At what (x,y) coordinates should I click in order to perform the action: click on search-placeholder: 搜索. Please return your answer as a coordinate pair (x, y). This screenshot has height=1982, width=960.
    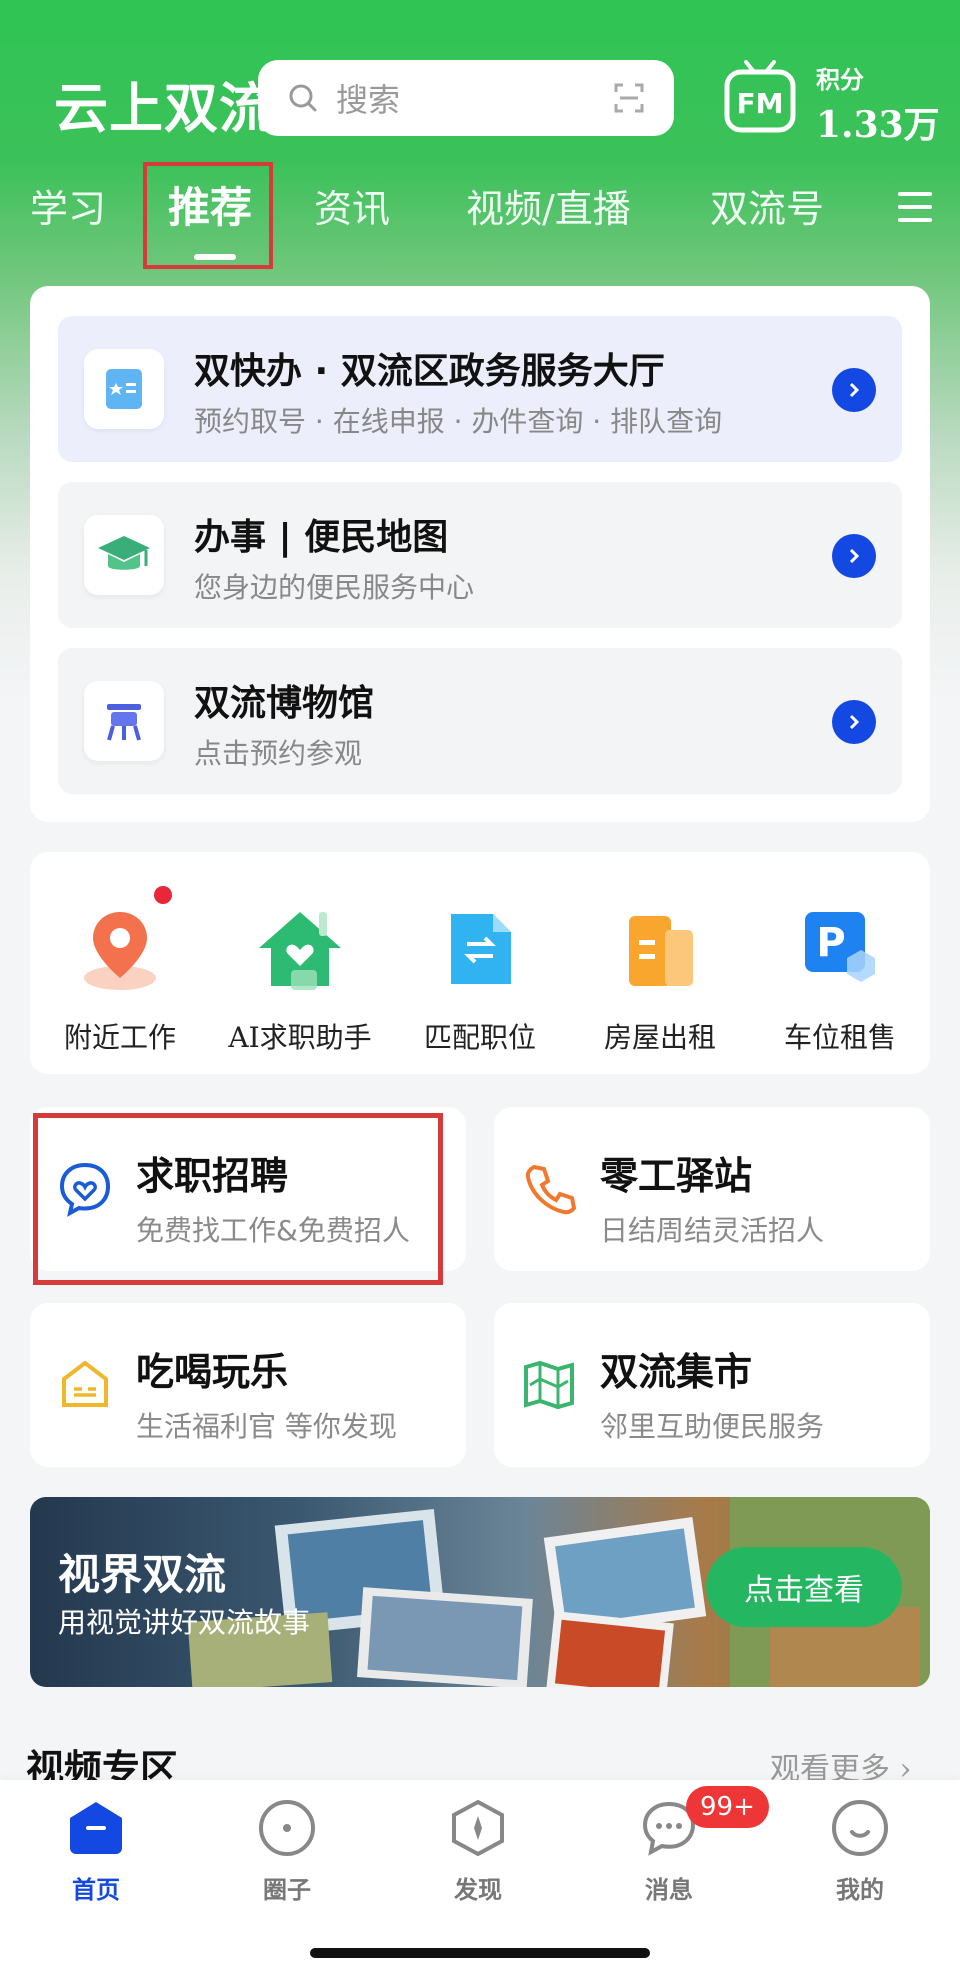
    Looking at the image, I should click on (368, 100).